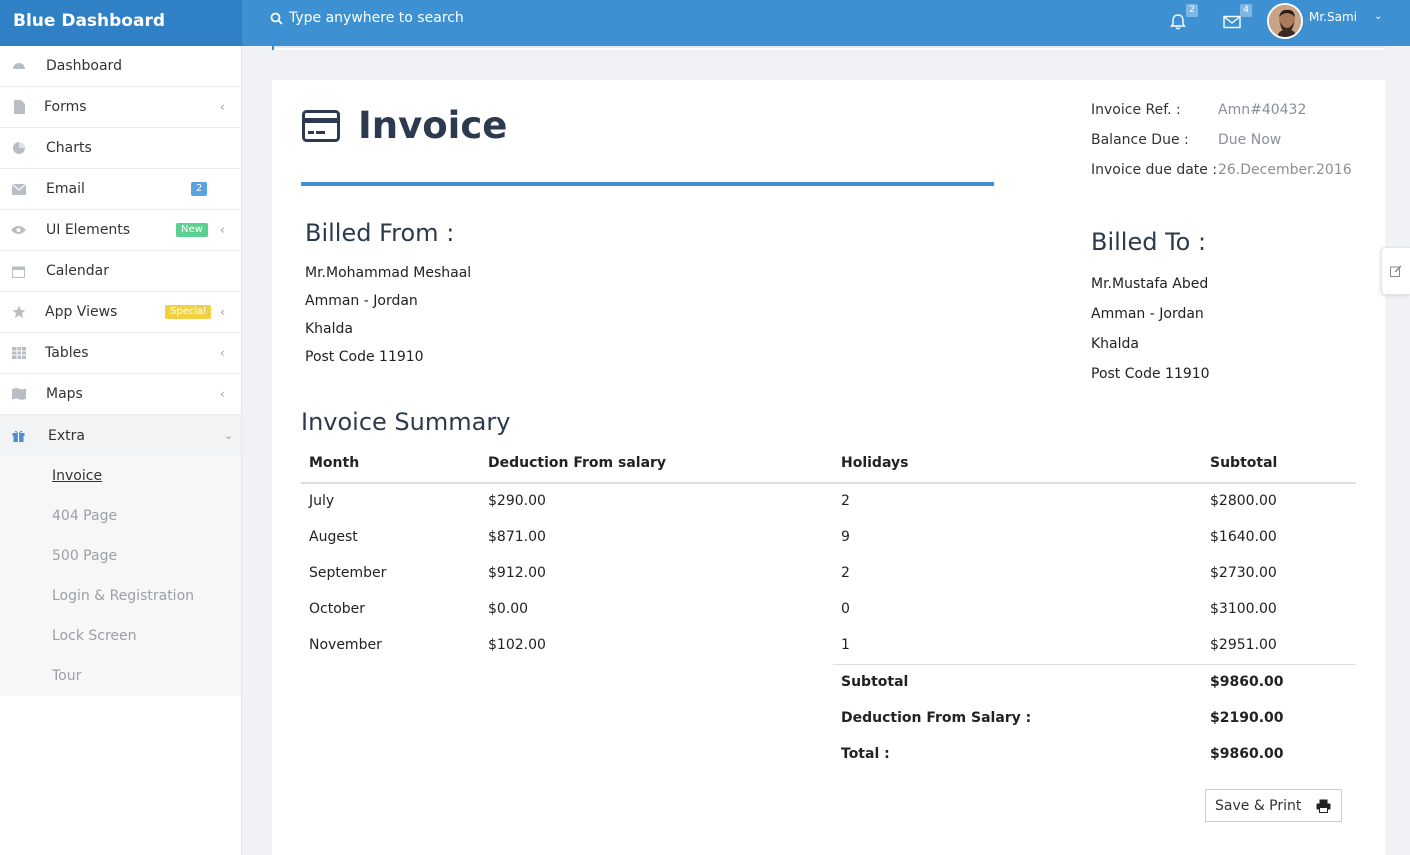 Image resolution: width=1410 pixels, height=855 pixels. Describe the element at coordinates (845, 537) in the screenshot. I see `table-cell: 9` at that location.